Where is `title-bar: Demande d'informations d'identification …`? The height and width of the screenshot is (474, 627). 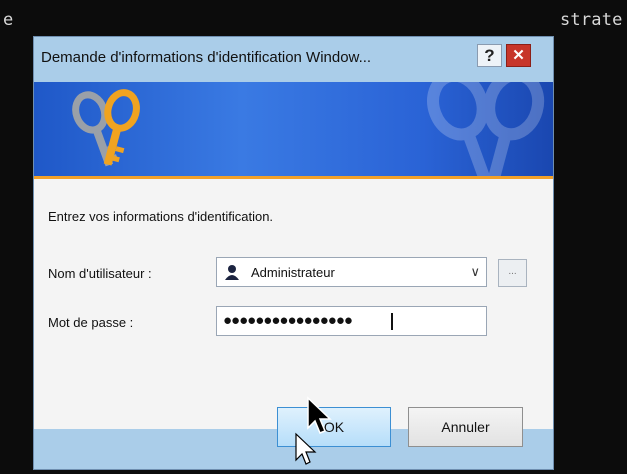 title-bar: Demande d'informations d'identification … is located at coordinates (293, 59).